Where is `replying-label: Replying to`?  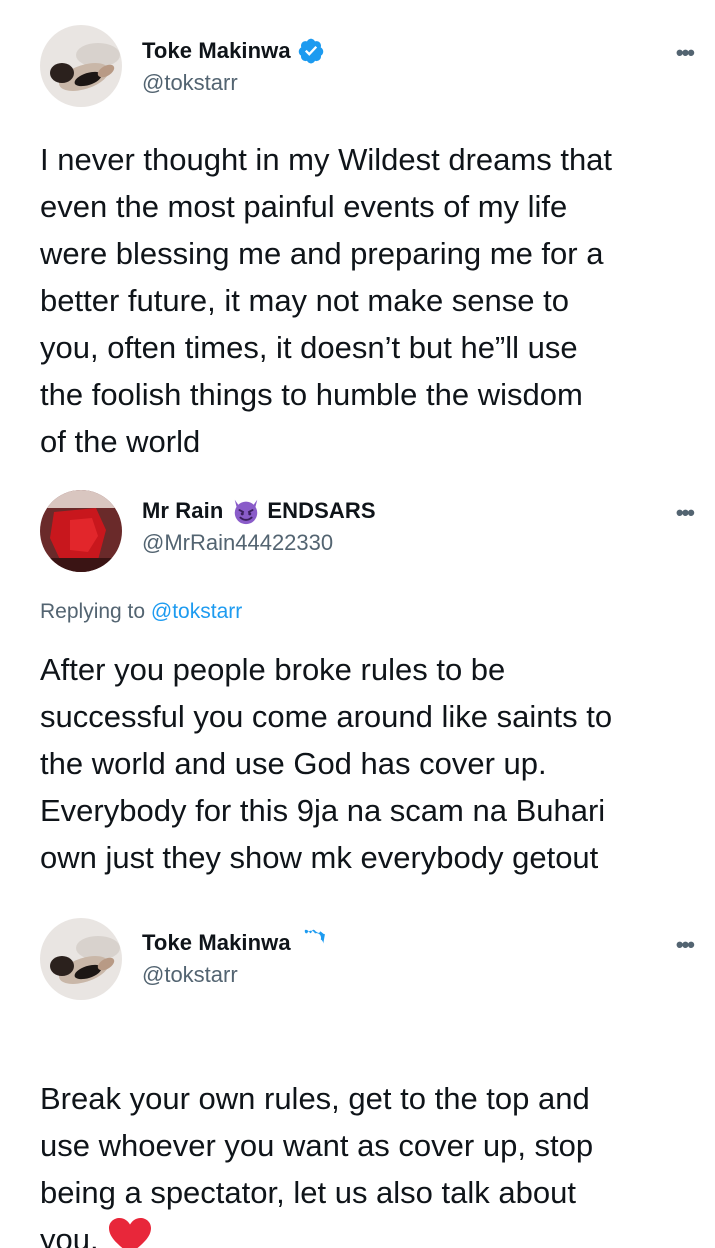 replying-label: Replying to is located at coordinates (93, 611).